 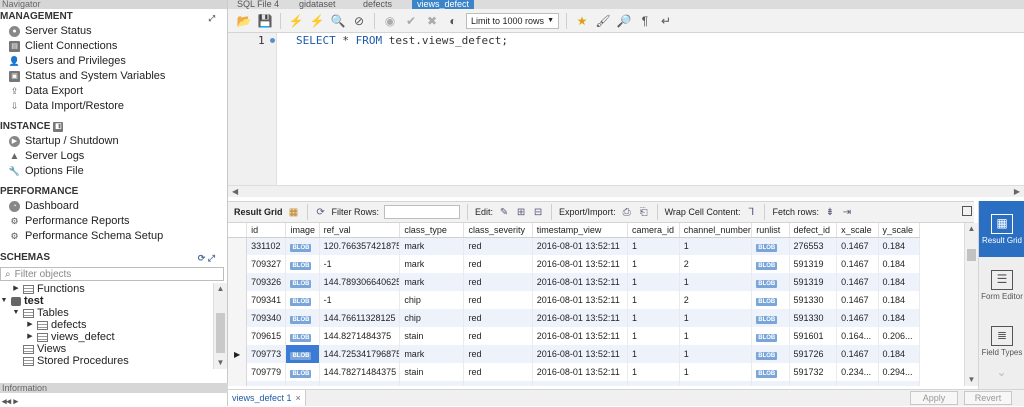 What do you see at coordinates (645, 21) in the screenshot?
I see `invisible-chars-icon: ¶` at bounding box center [645, 21].